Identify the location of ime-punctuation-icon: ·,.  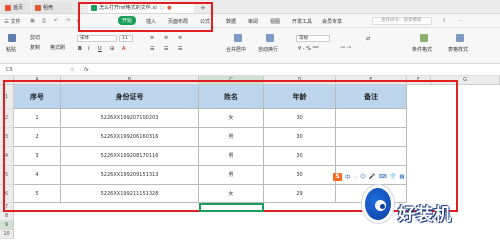
(356, 177).